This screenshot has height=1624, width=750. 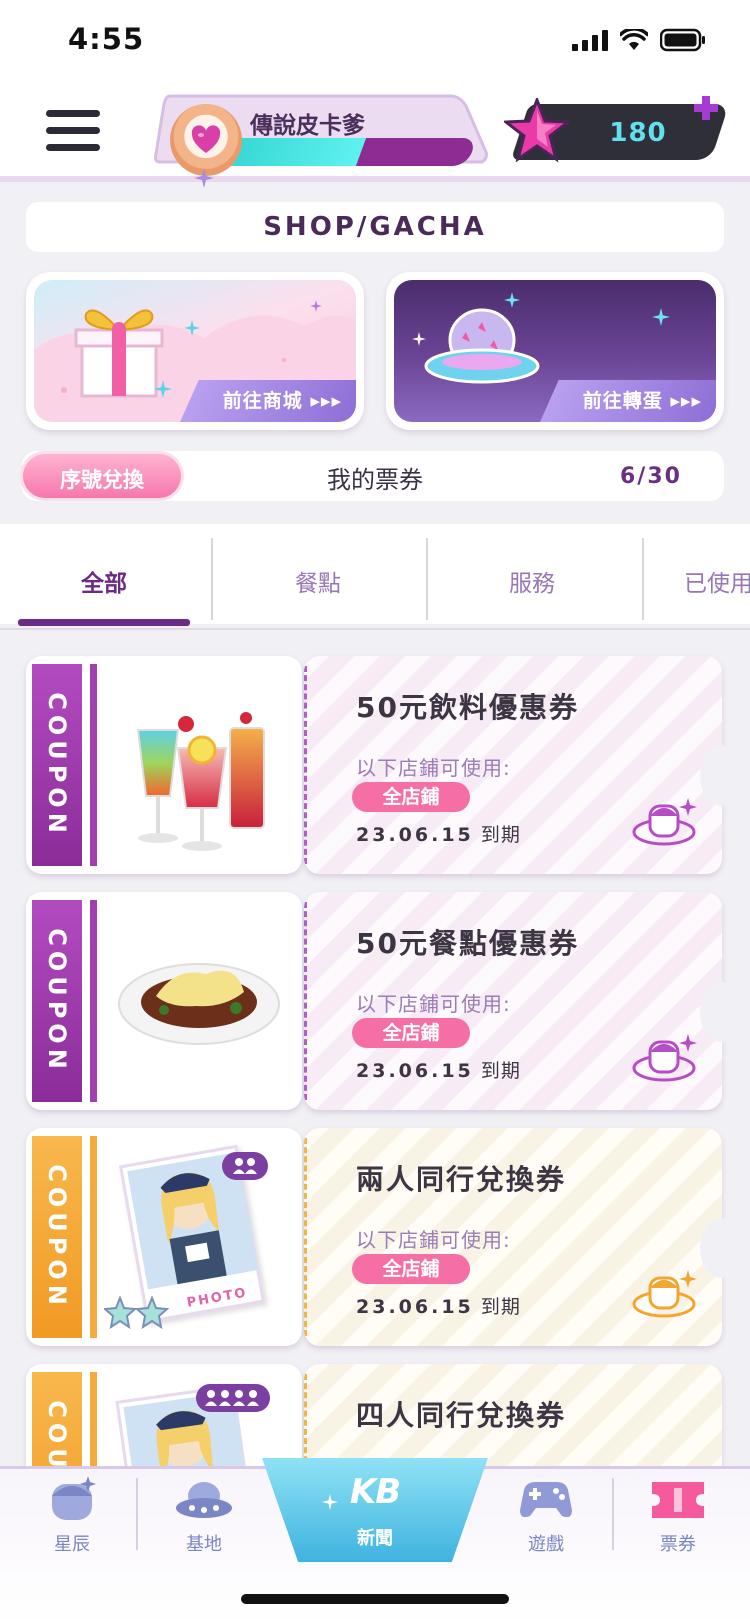 I want to click on coupon-title: 兩人同行兌換券, so click(x=461, y=1179).